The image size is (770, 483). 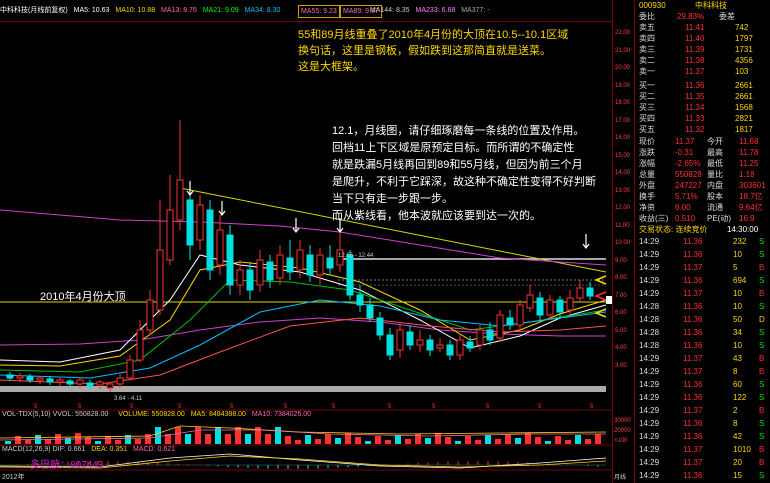 What do you see at coordinates (67, 465) in the screenshot?
I see `watermark-text: 多巴胺：807443` at bounding box center [67, 465].